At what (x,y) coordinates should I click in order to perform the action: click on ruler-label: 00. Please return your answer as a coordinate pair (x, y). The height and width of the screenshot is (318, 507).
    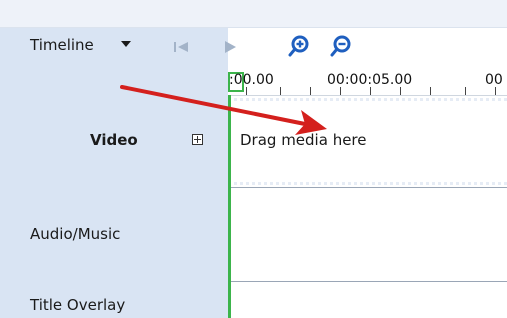
    Looking at the image, I should click on (494, 80).